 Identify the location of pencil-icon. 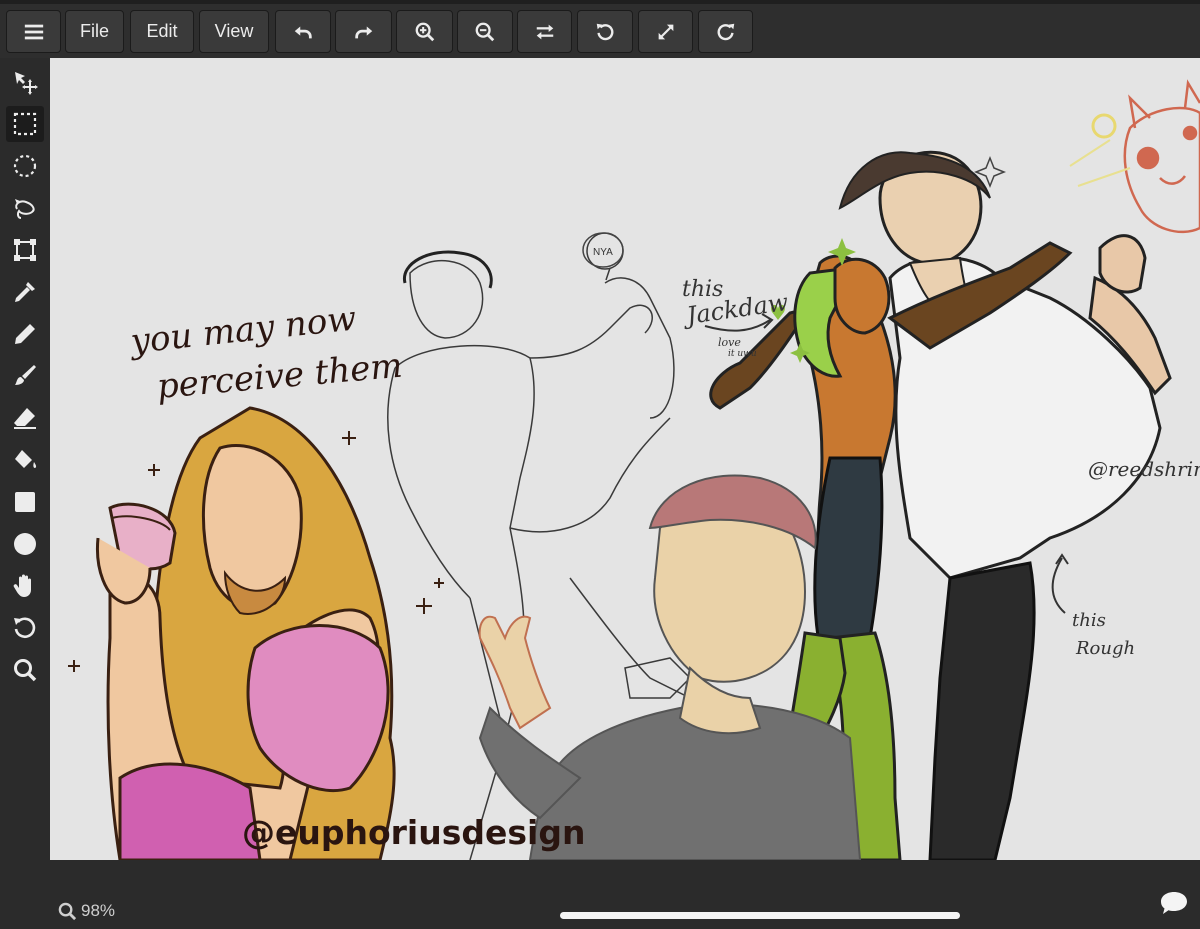
(25, 334).